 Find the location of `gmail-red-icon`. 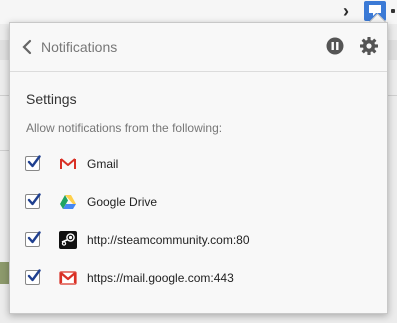

gmail-red-icon is located at coordinates (68, 278).